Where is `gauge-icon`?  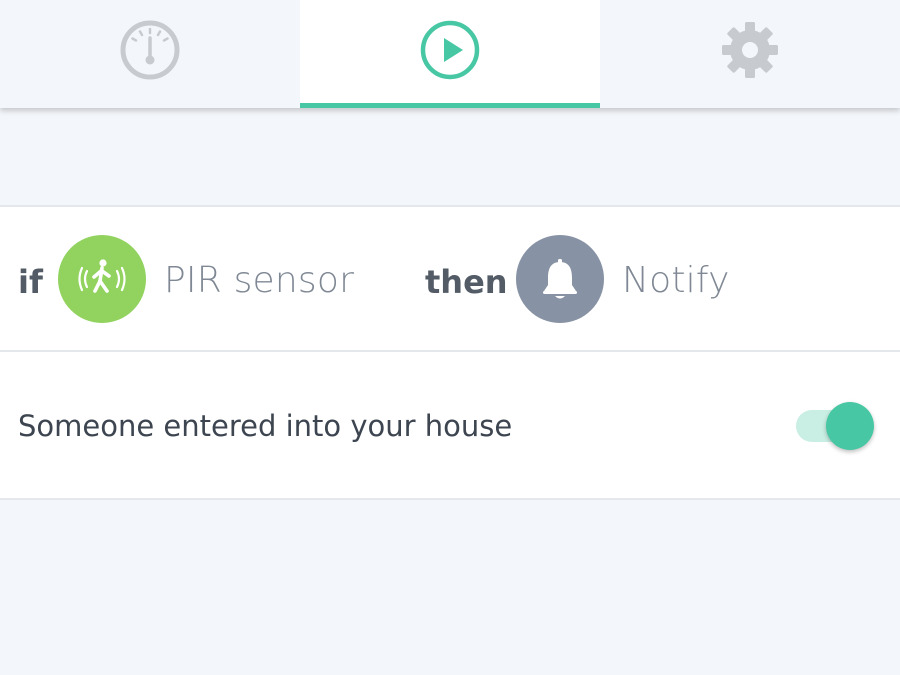
gauge-icon is located at coordinates (150, 50).